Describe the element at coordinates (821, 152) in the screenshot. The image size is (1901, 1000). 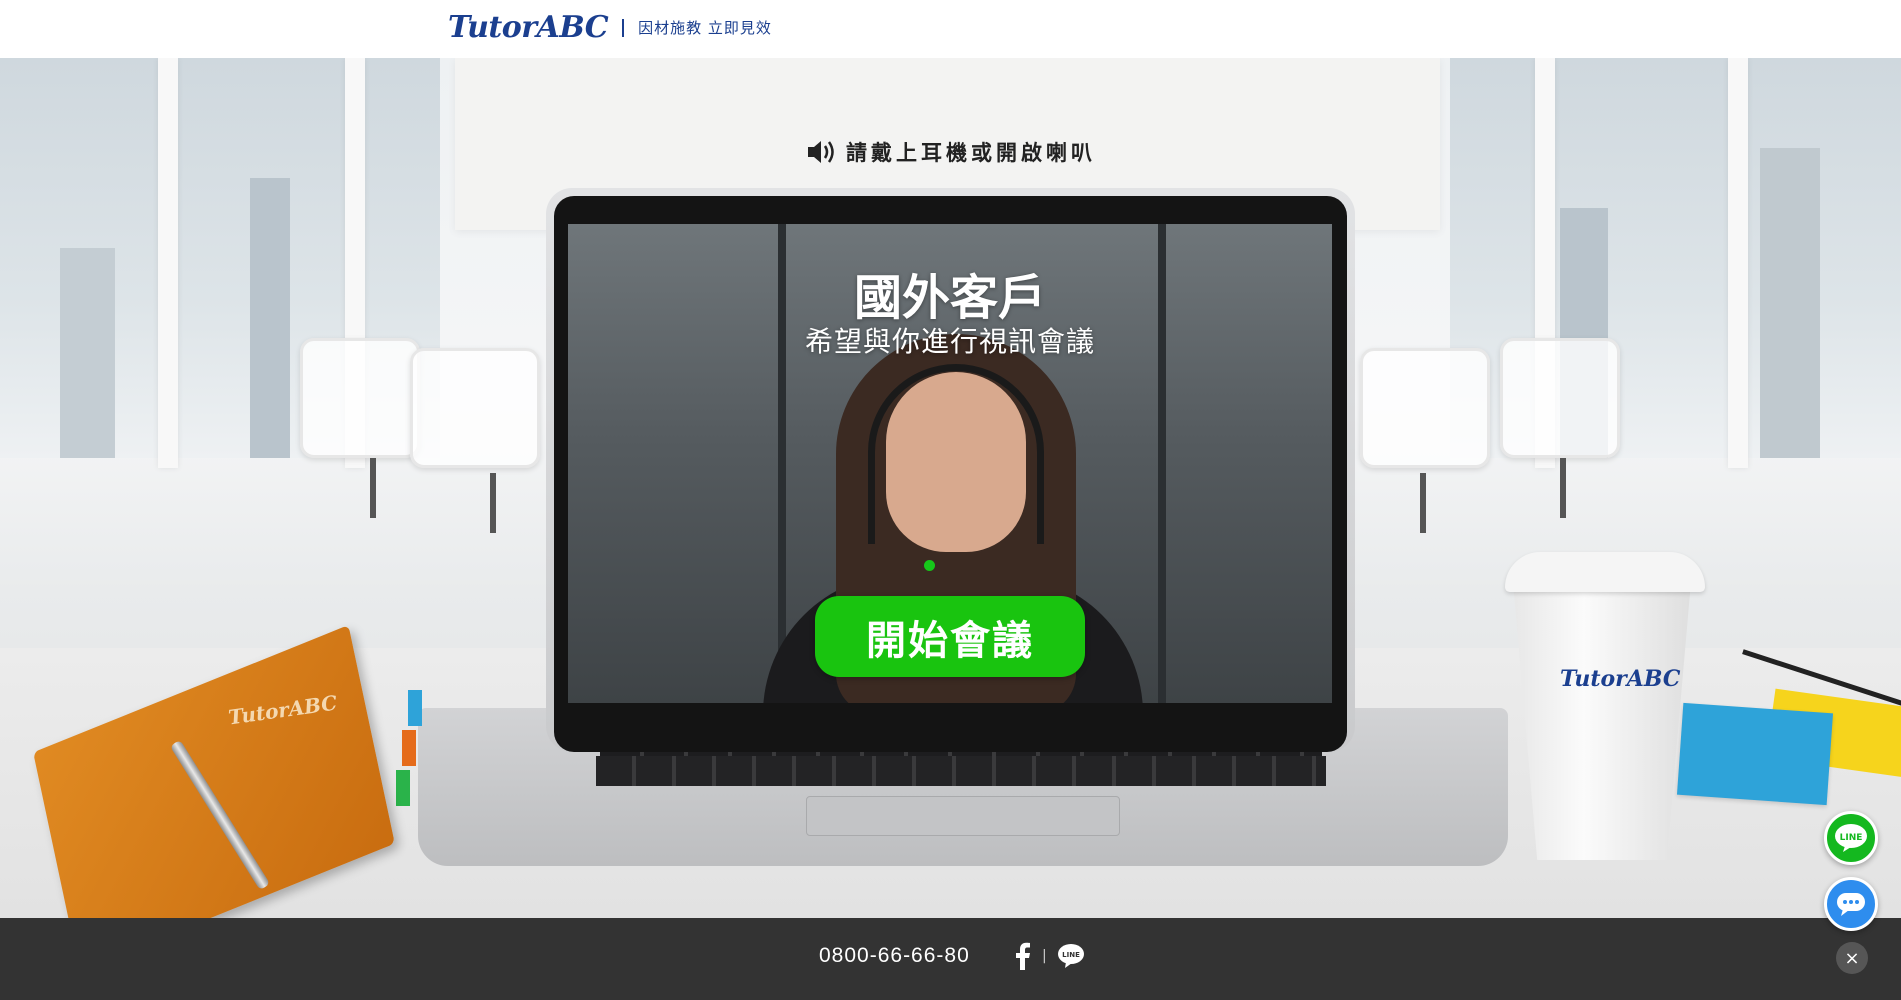
I see `speaker-icon` at that location.